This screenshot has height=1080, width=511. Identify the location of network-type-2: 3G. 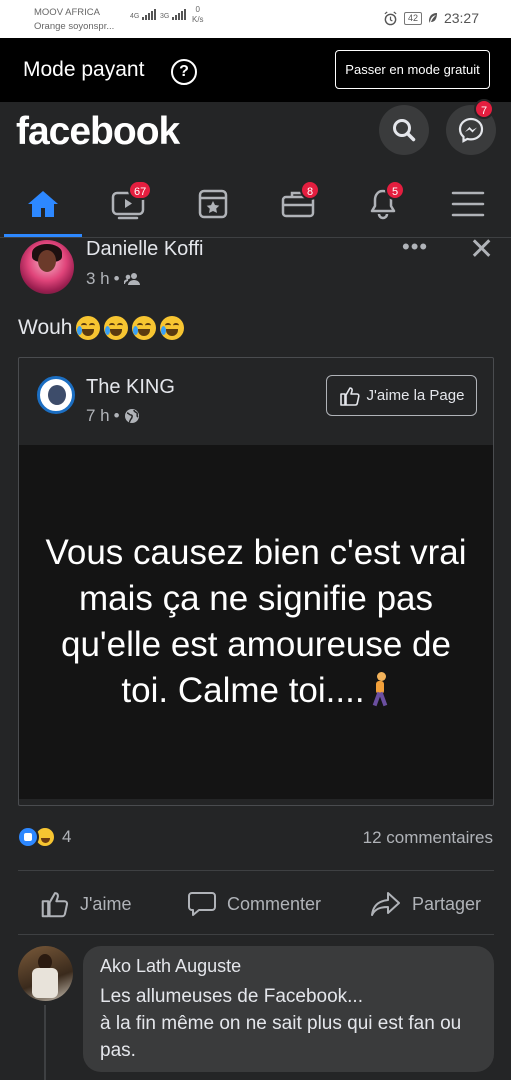
(165, 16).